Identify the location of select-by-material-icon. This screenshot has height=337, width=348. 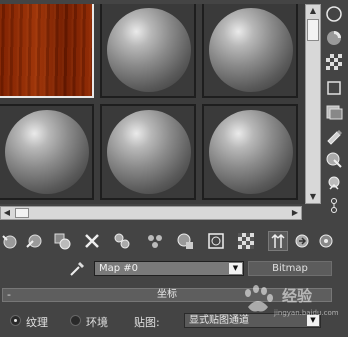
(334, 184).